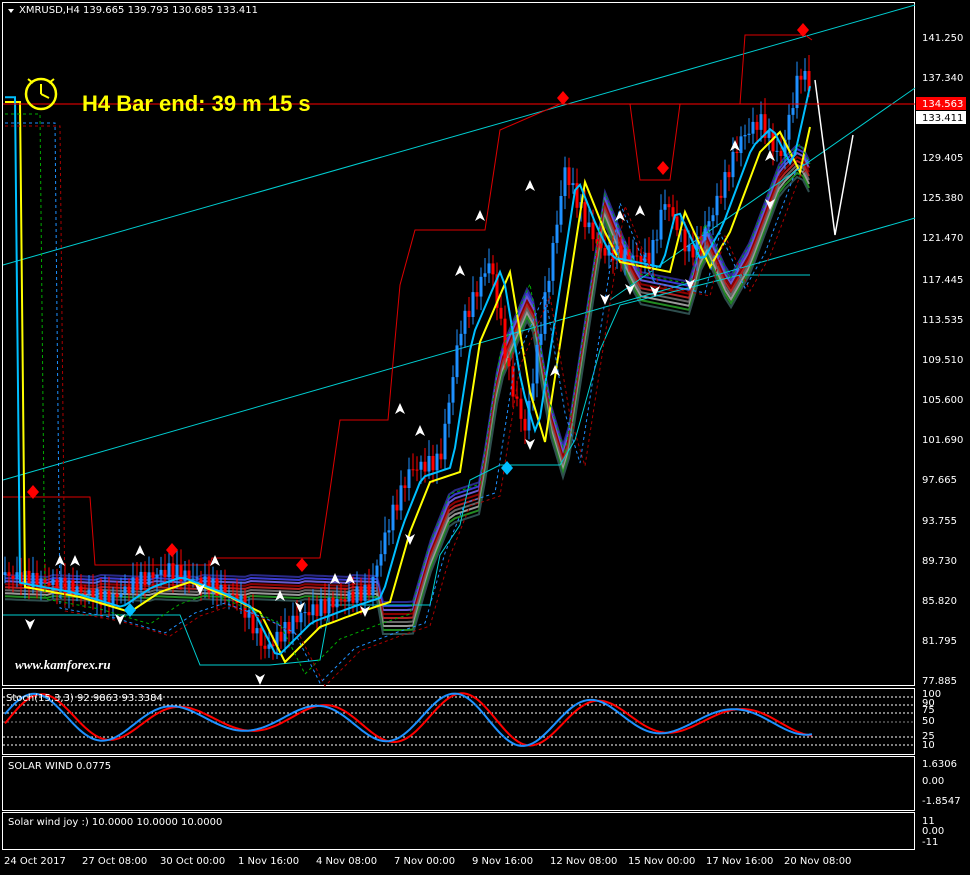 The width and height of the screenshot is (970, 875). What do you see at coordinates (661, 861) in the screenshot?
I see `time-tick: 15 Nov 00:00` at bounding box center [661, 861].